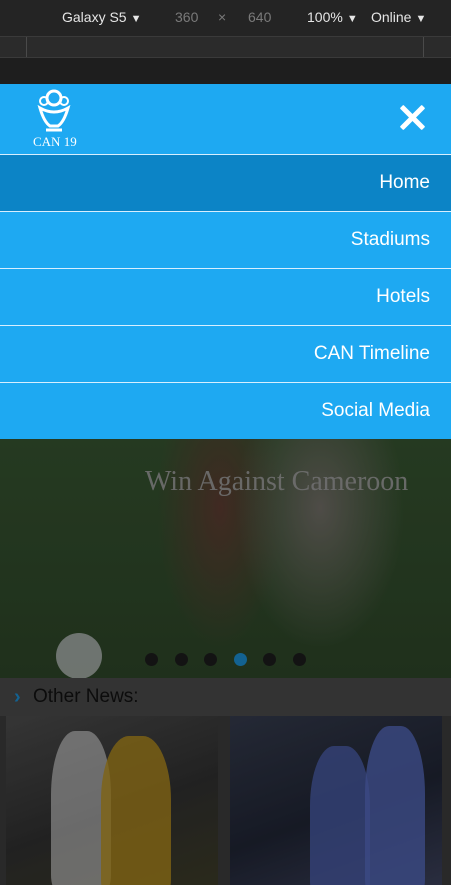  I want to click on close-icon, so click(412, 117).